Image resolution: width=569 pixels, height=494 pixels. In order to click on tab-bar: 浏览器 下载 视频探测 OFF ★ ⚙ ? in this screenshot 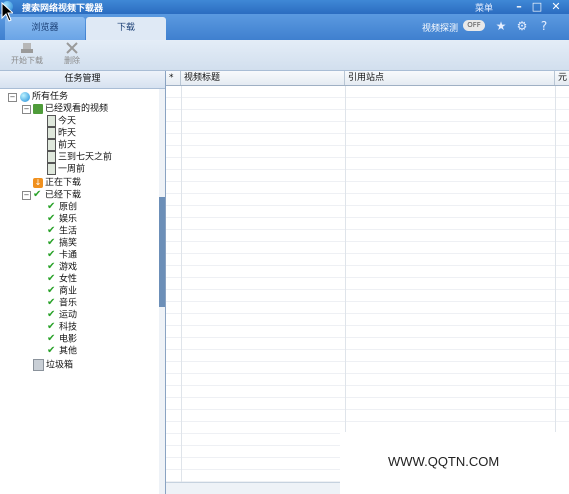, I will do `click(284, 27)`.